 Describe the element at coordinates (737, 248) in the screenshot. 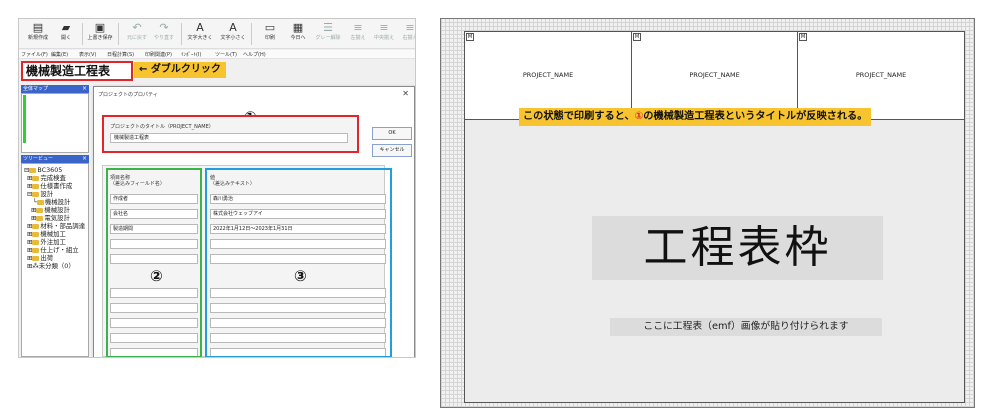

I see `schedule-frame-title: 工程表枠` at that location.